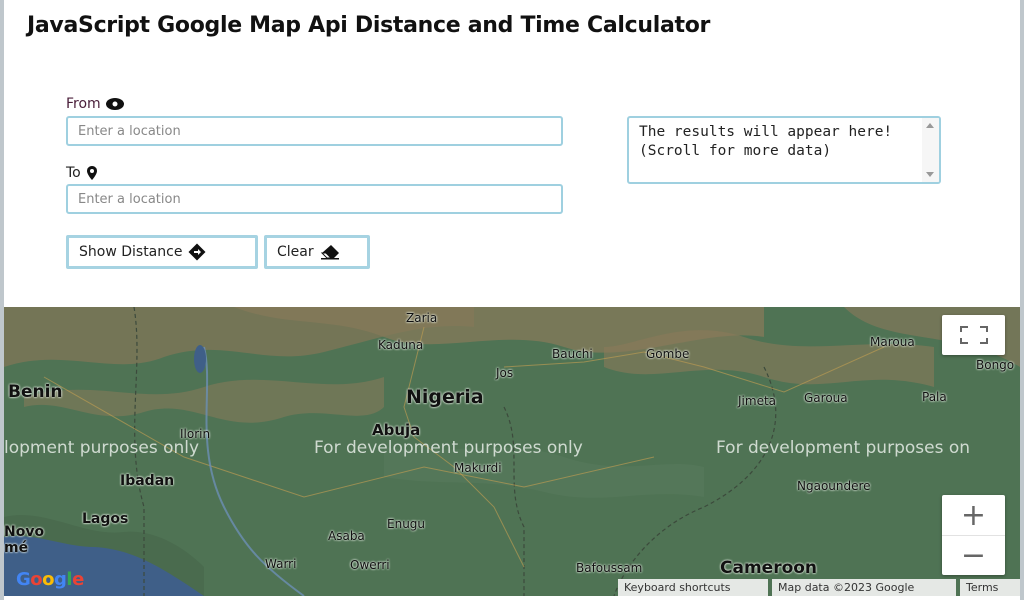 This screenshot has width=1024, height=600. What do you see at coordinates (973, 555) in the screenshot?
I see `zoom-out-button: −` at bounding box center [973, 555].